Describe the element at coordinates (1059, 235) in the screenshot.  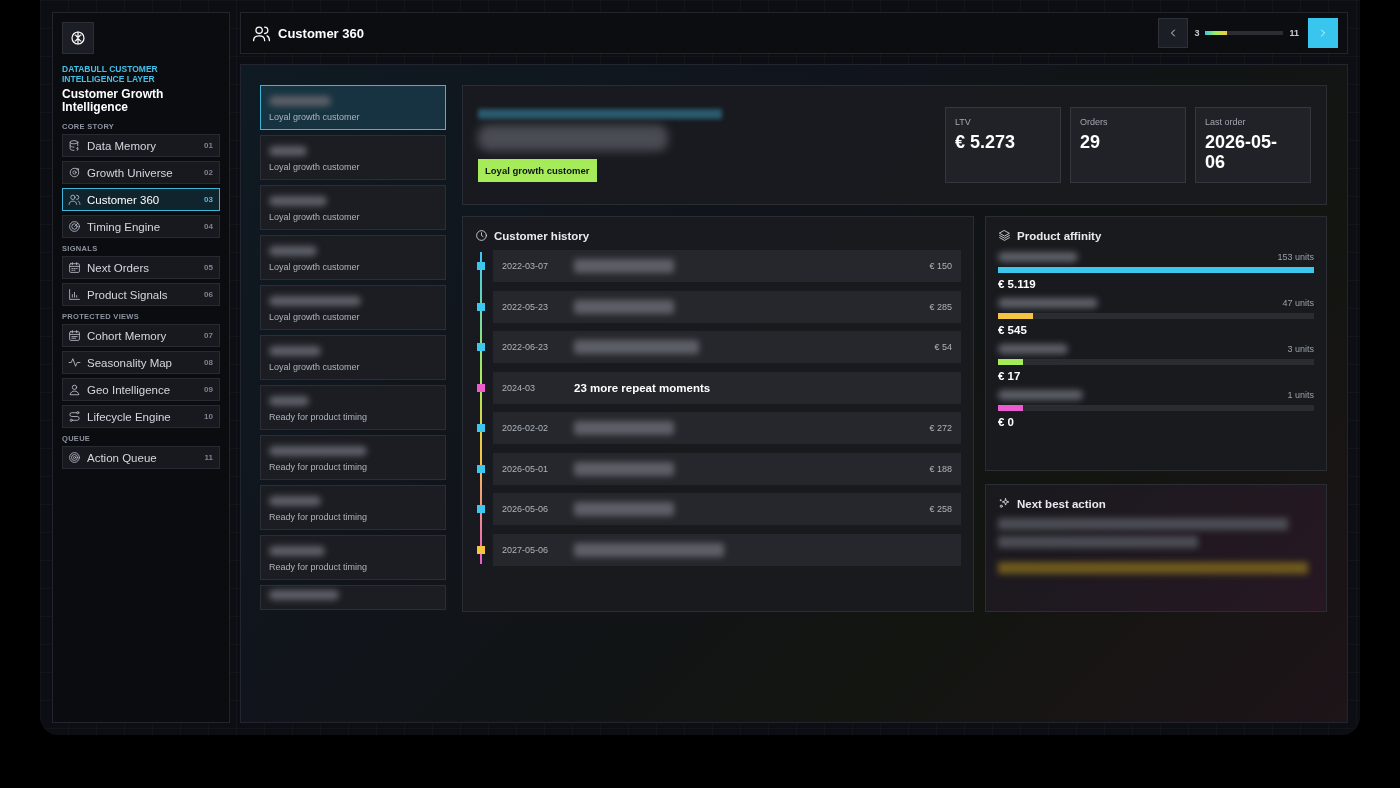
I see `card-title: Product affinity` at that location.